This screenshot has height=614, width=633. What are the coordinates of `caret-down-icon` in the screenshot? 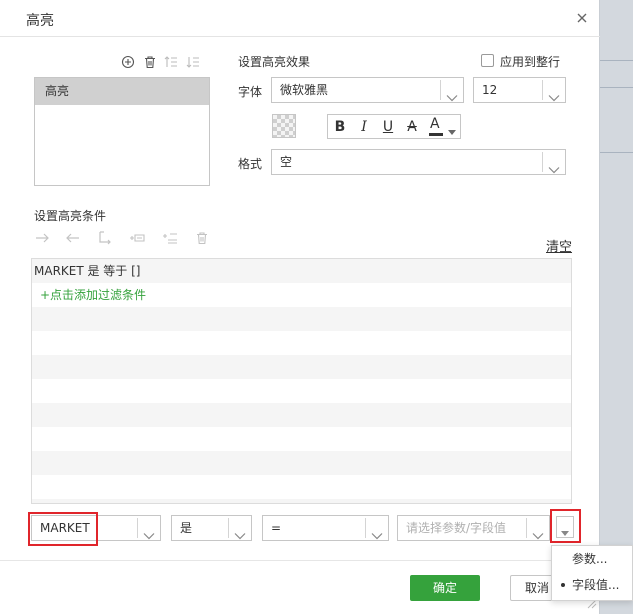 It's located at (452, 131).